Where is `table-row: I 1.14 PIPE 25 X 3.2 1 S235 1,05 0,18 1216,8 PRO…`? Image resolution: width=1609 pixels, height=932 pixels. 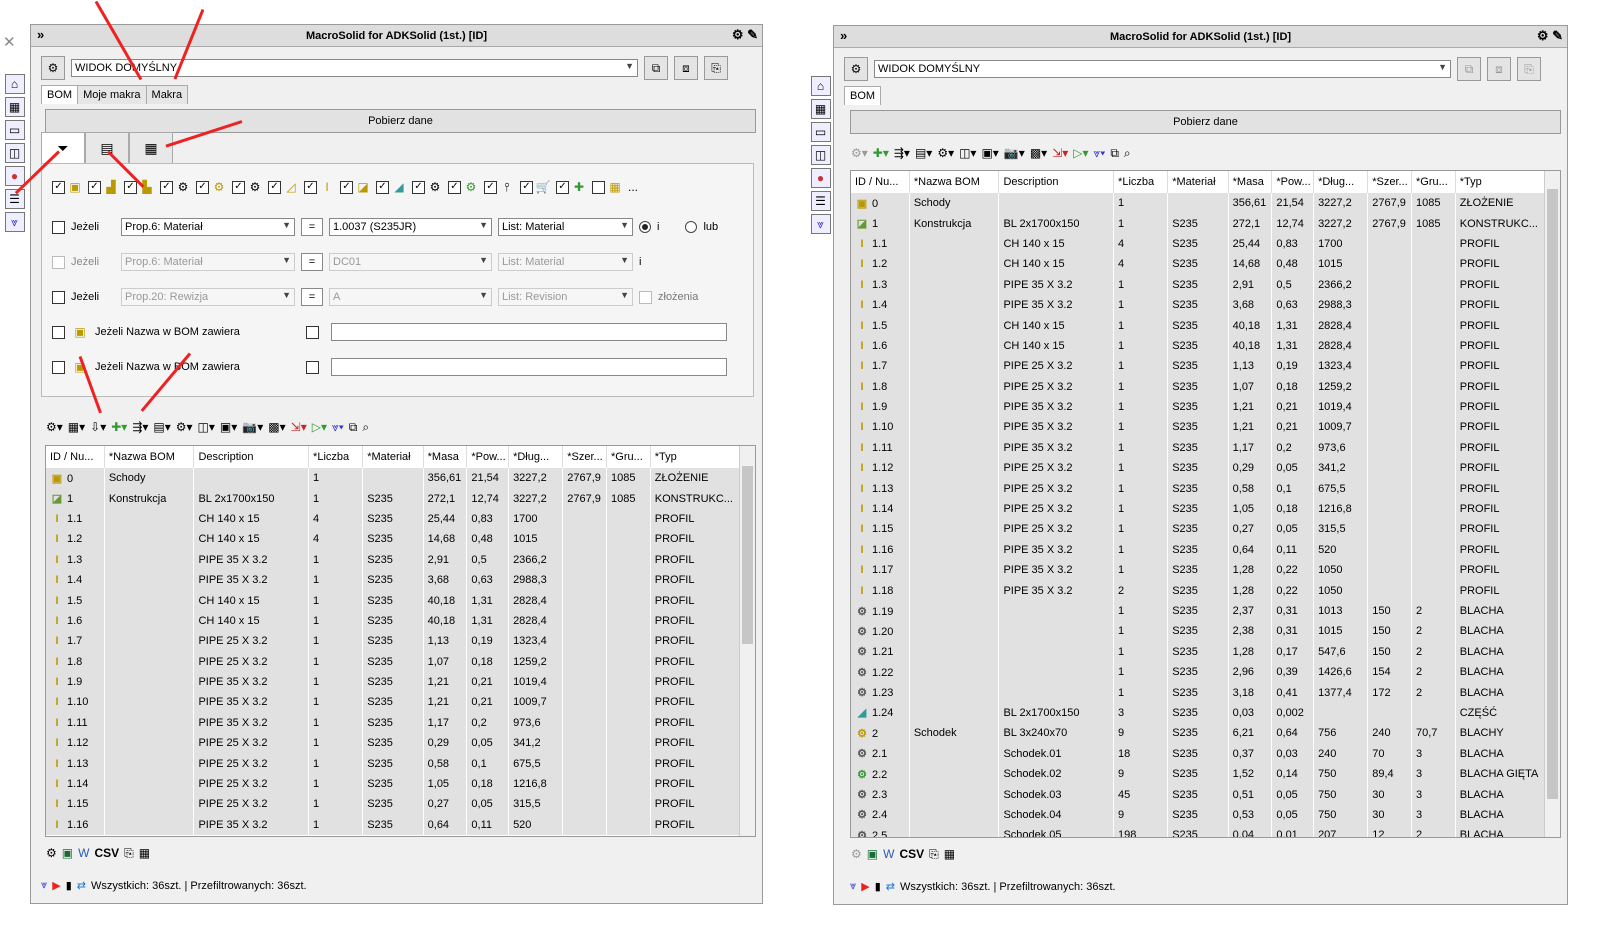
table-row: I 1.14 PIPE 25 X 3.2 1 S235 1,05 0,18 1216,8 PRO… is located at coordinates (1205, 509).